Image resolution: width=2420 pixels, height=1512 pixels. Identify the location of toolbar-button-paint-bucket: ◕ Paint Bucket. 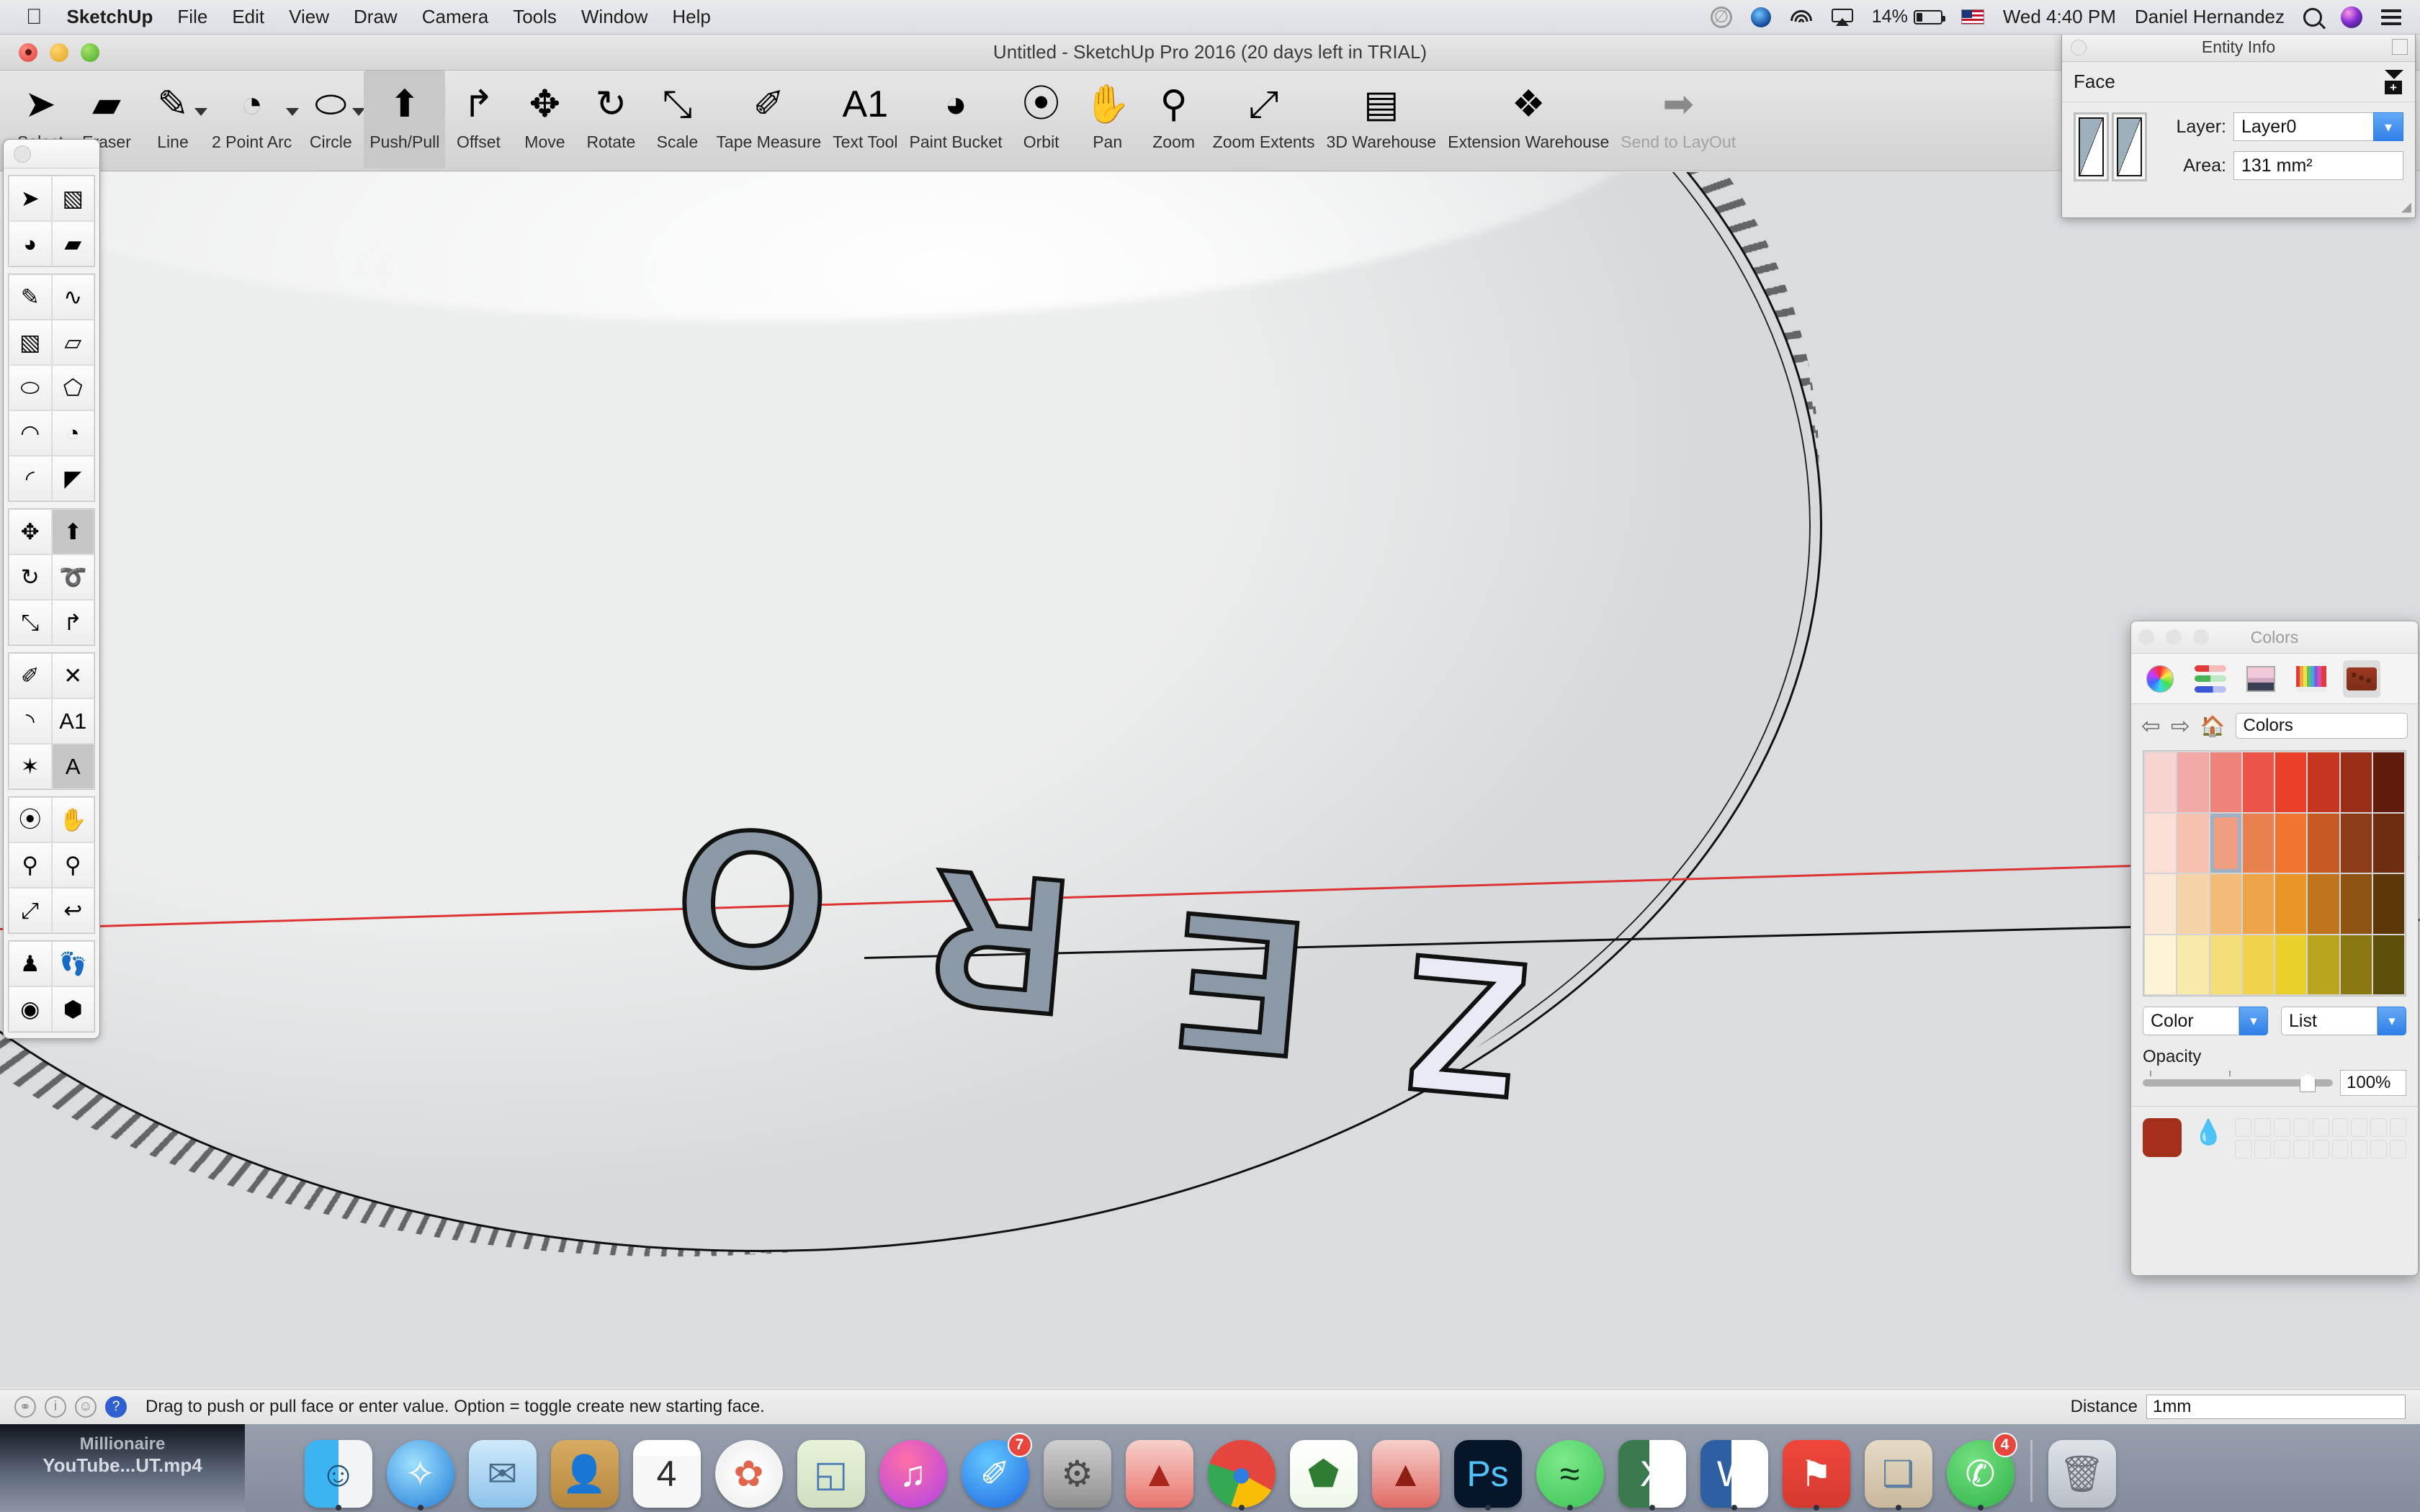
(956, 111).